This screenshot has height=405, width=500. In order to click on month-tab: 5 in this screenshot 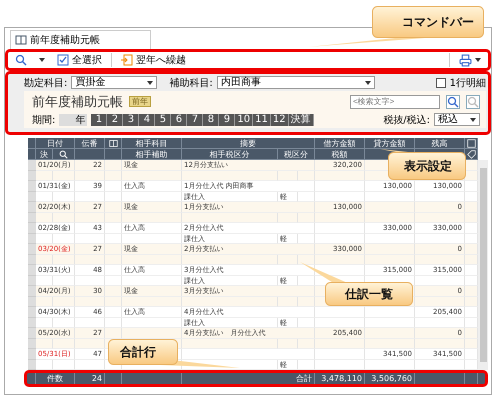, I will do `click(163, 120)`.